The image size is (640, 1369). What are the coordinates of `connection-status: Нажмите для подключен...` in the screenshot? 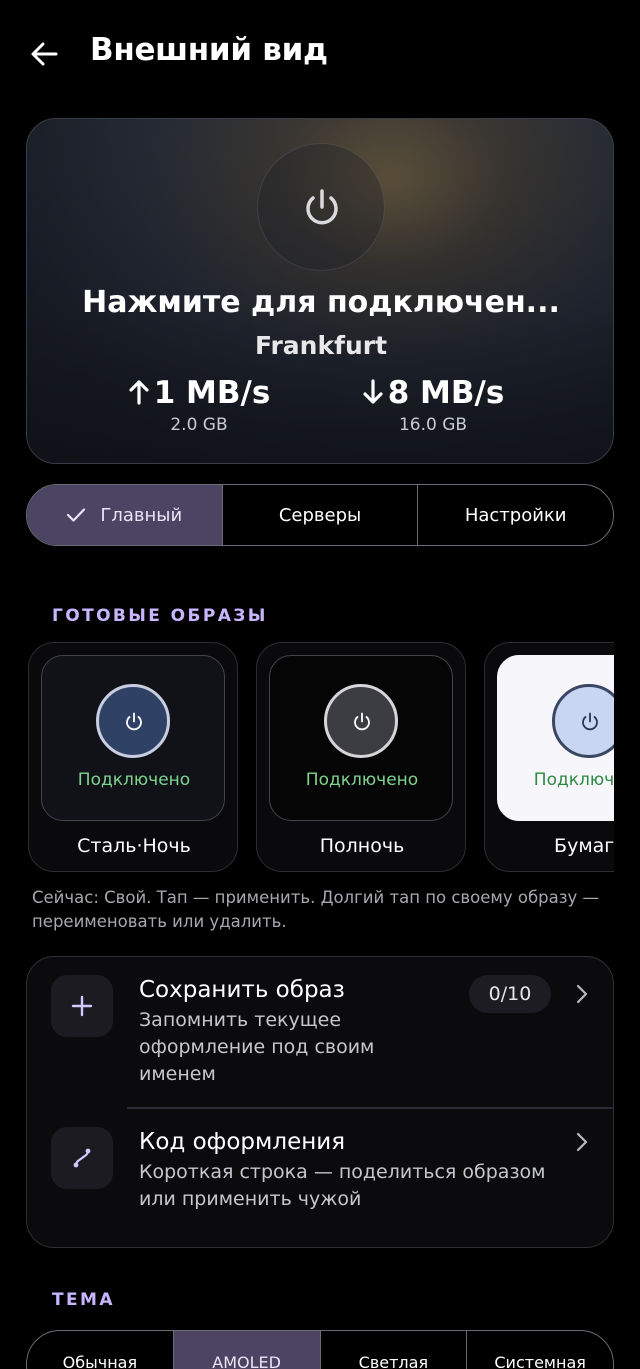 It's located at (321, 302).